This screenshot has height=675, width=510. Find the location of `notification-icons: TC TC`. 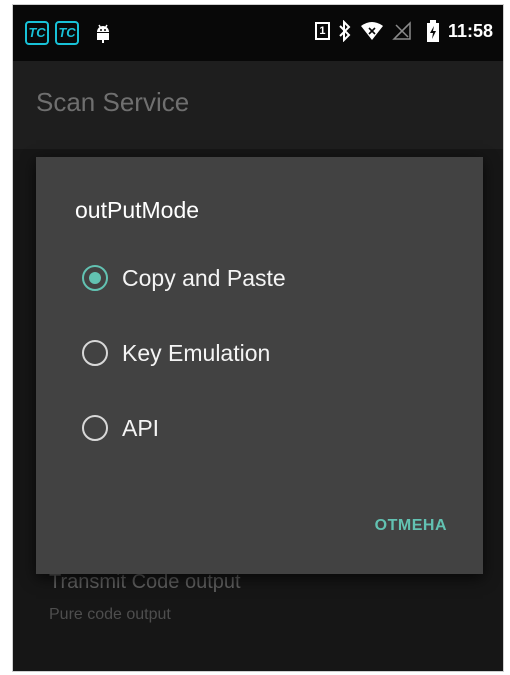

notification-icons: TC TC is located at coordinates (70, 33).